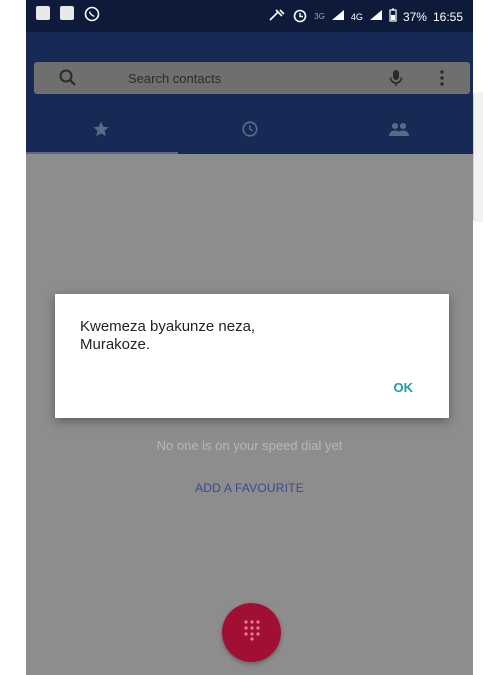  I want to click on star-icon, so click(101, 131).